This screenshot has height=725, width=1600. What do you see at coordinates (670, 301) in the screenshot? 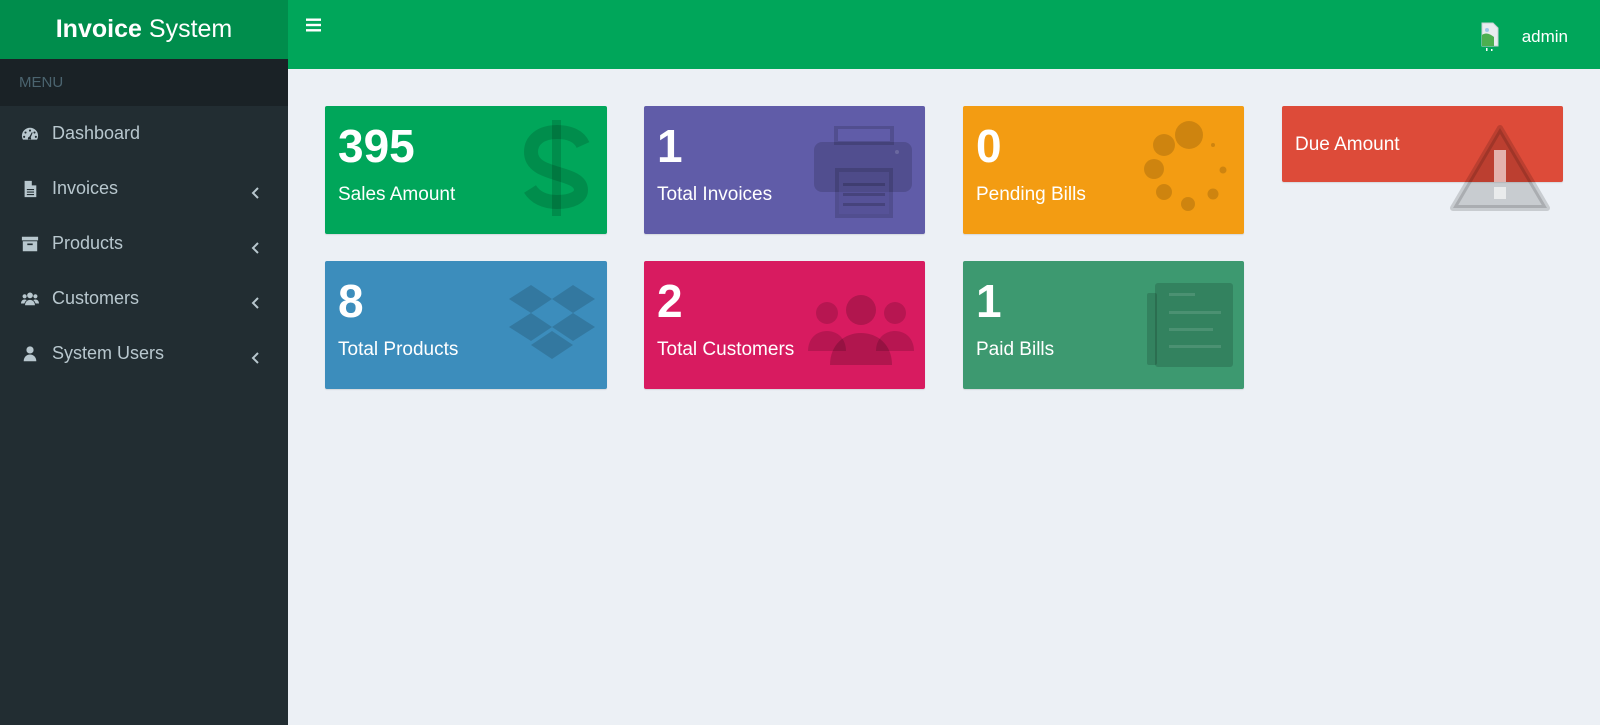
I see `total-customers-value: 2` at bounding box center [670, 301].